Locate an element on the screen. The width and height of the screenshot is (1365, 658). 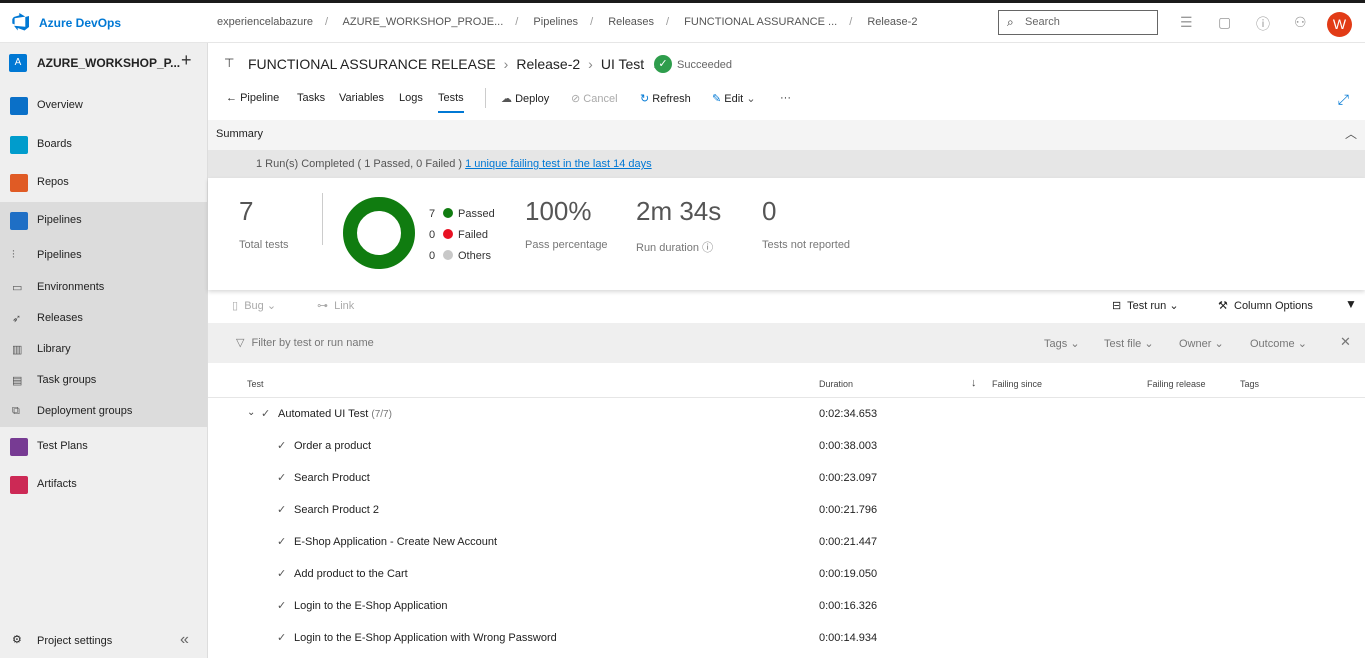
table-row: ✓ Search Product 2 0:00:21.796 is located at coordinates (786, 511).